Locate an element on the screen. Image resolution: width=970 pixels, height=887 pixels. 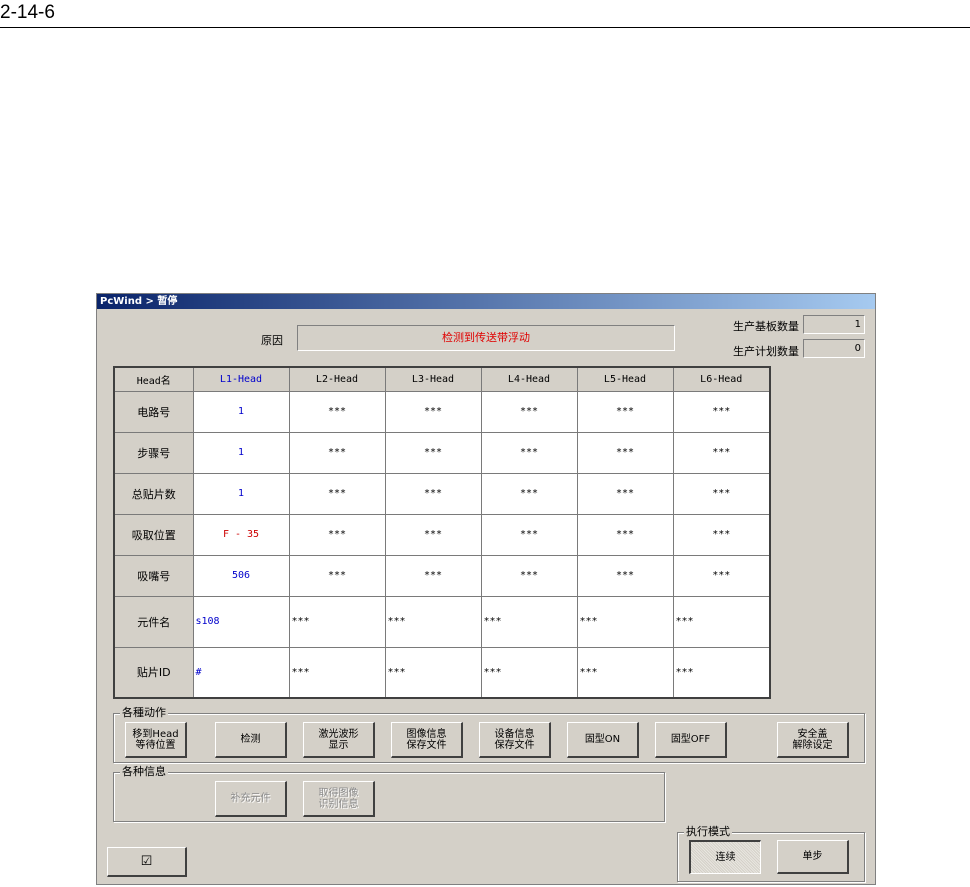
laser-waveform-button: 激光波形 显示 is located at coordinates (339, 740).